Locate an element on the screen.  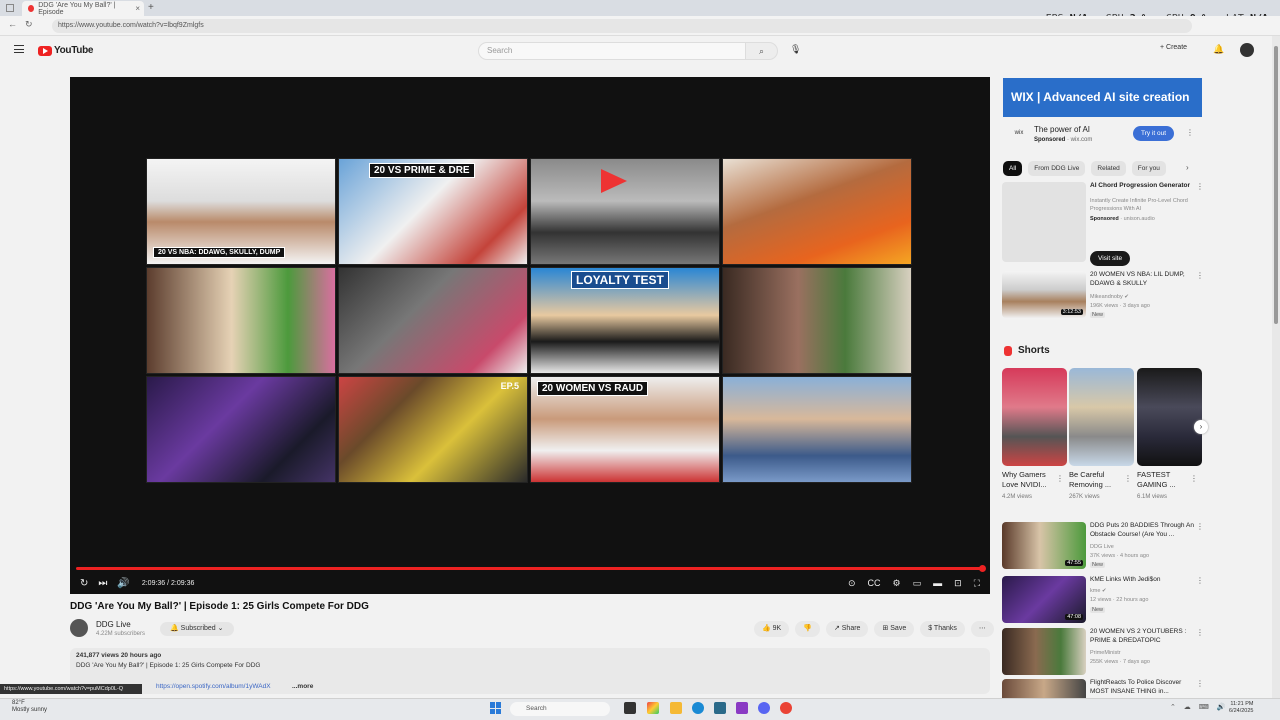
recommended-thumbnail: 47:08 is located at coordinates (1044, 599).